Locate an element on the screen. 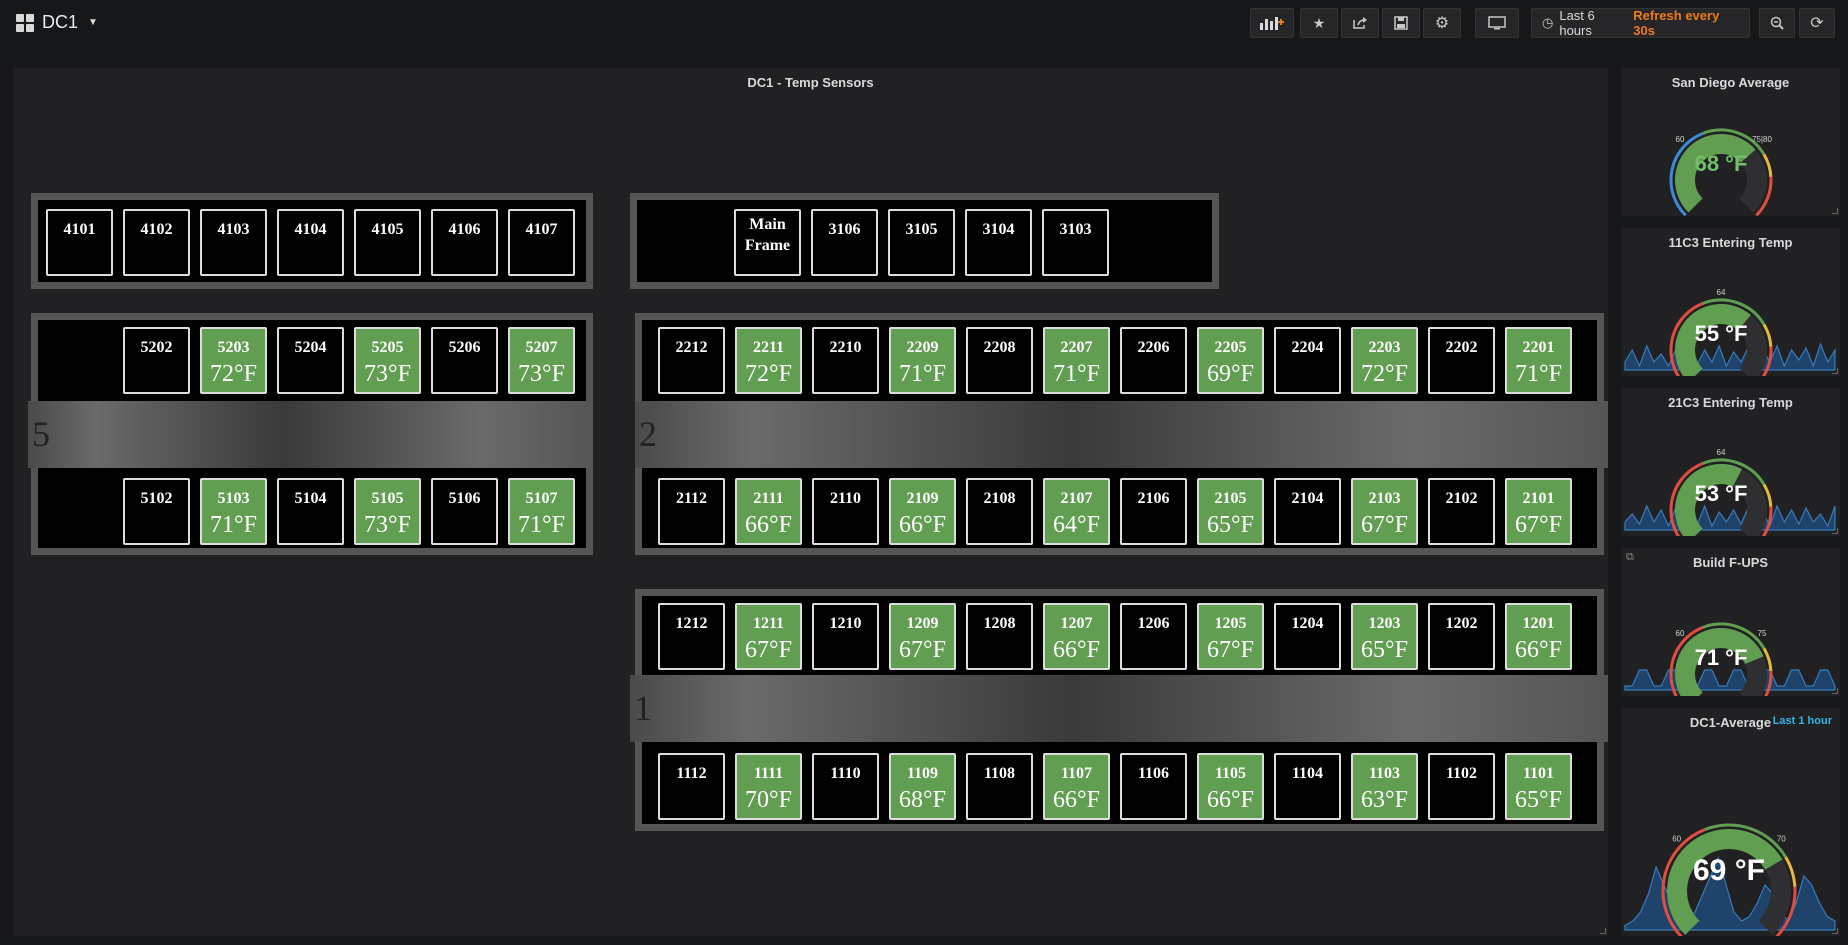  sensor-cell-1104: 1104 is located at coordinates (1307, 786).